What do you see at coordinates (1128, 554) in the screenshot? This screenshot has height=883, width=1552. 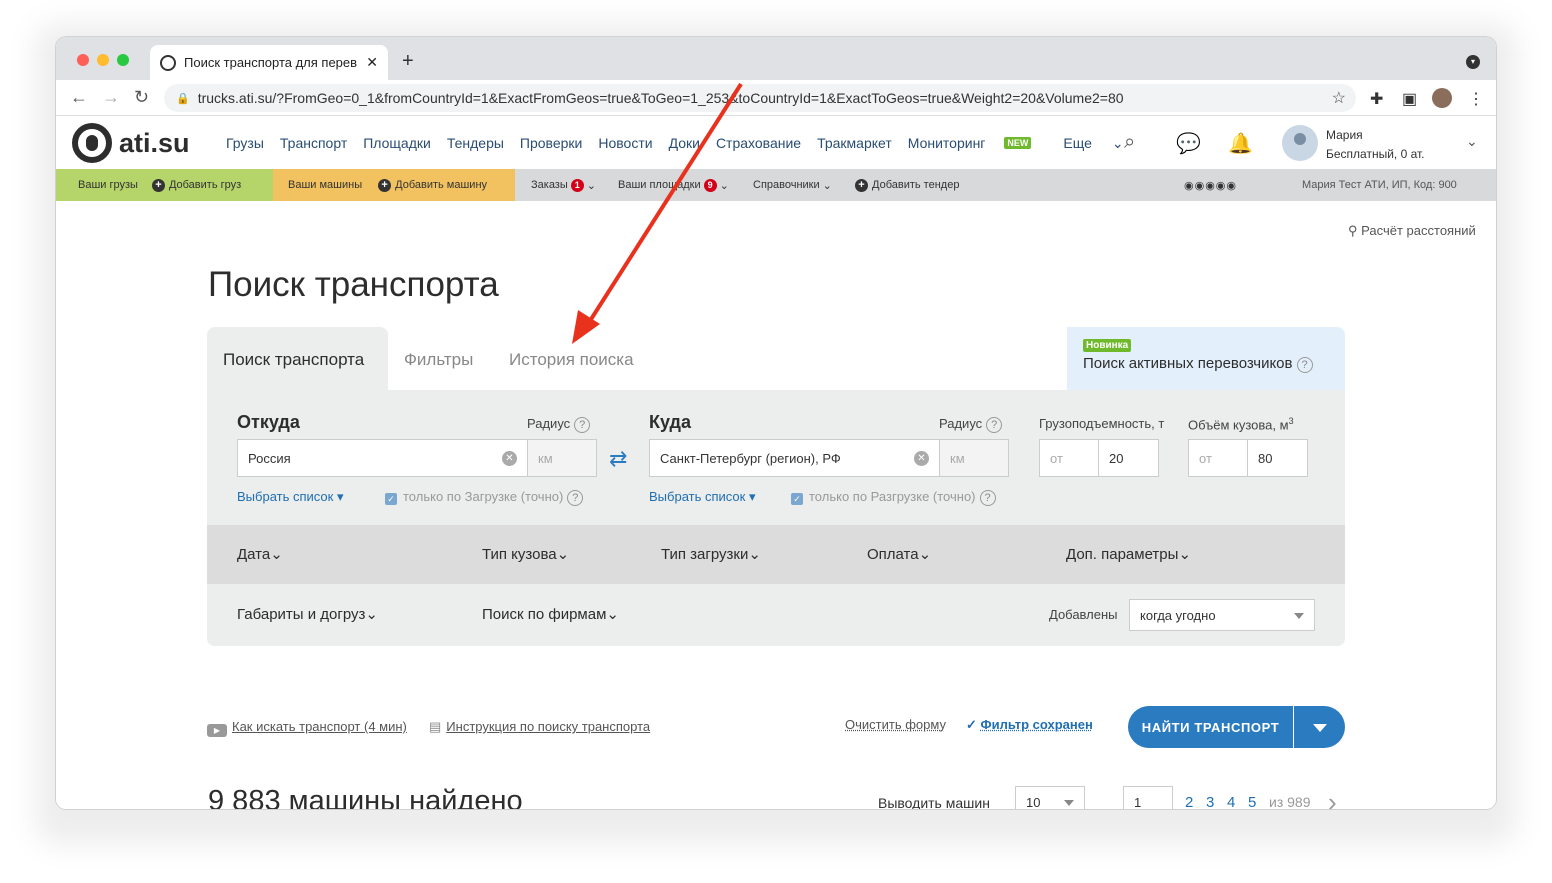 I see `filter-extra: Доп. параметры⌄` at bounding box center [1128, 554].